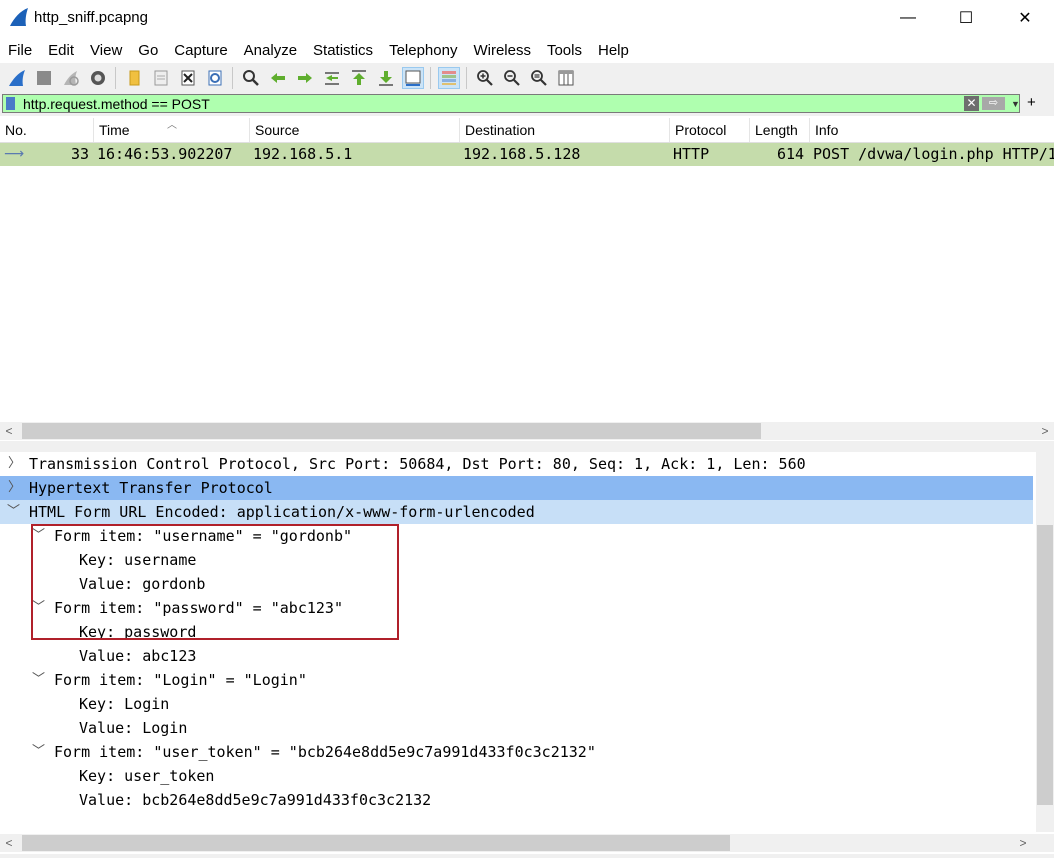 This screenshot has width=1054, height=858. What do you see at coordinates (1015, 104) in the screenshot?
I see `filter-history-dropdown-icon: ▼` at bounding box center [1015, 104].